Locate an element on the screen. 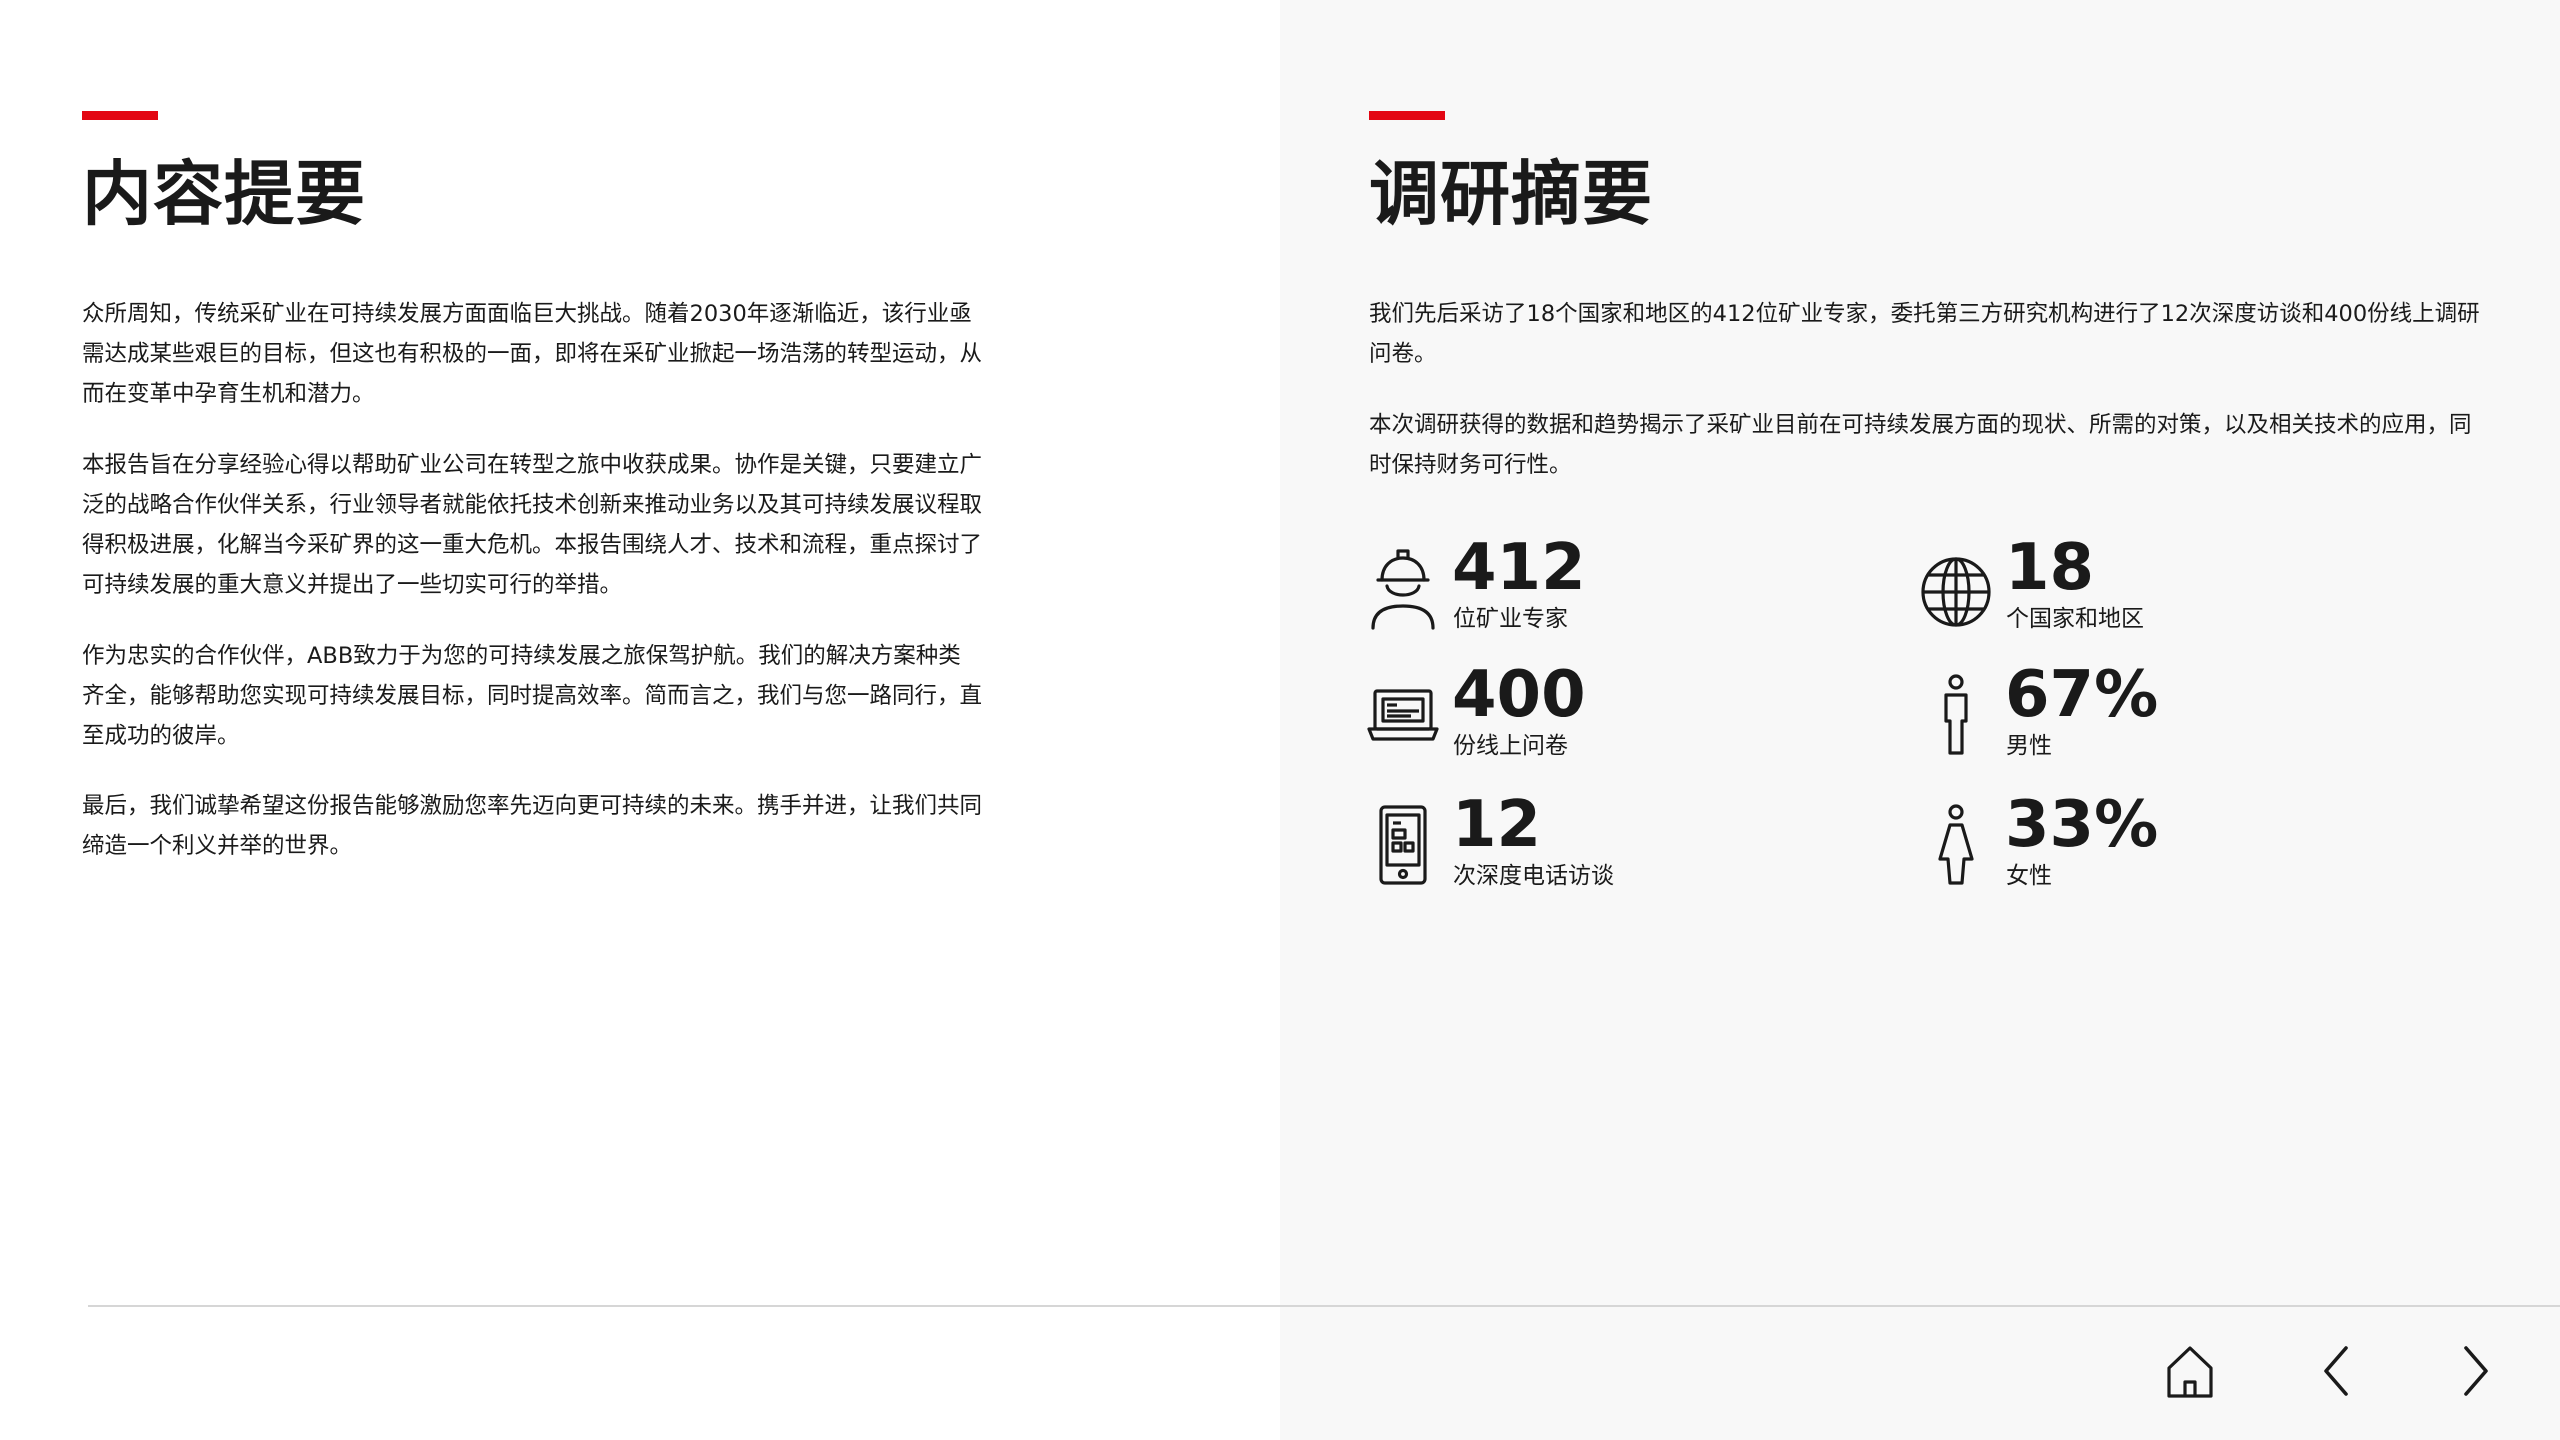 The width and height of the screenshot is (2560, 1440). footer-divider is located at coordinates (1324, 1306).